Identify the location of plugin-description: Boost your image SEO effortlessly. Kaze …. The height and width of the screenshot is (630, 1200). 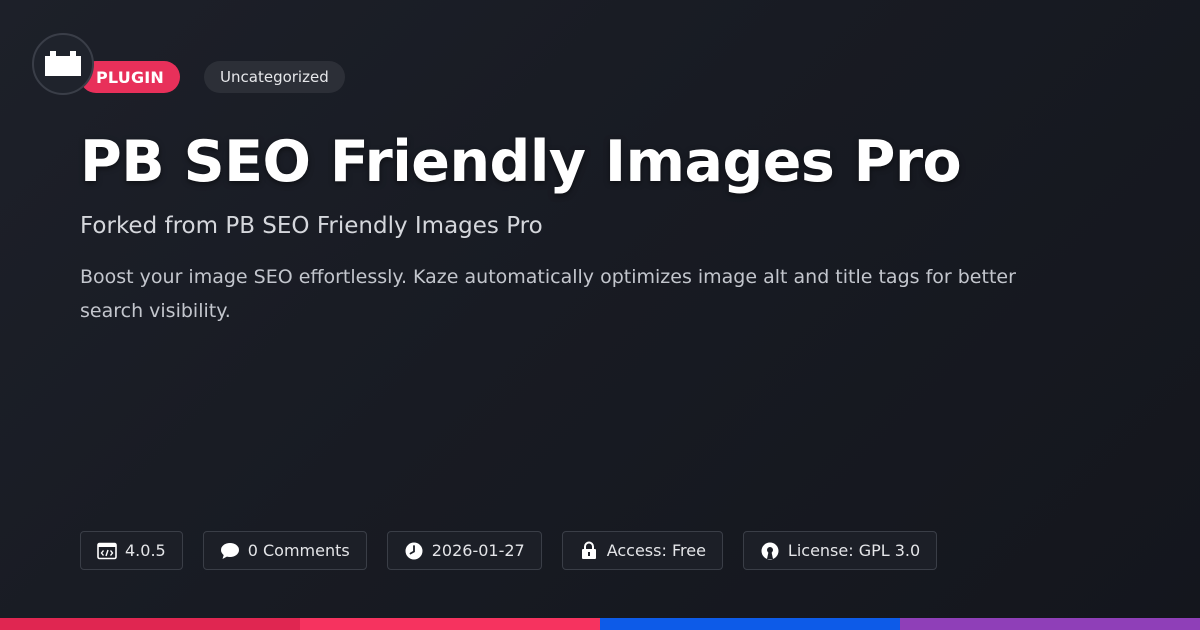
(548, 294).